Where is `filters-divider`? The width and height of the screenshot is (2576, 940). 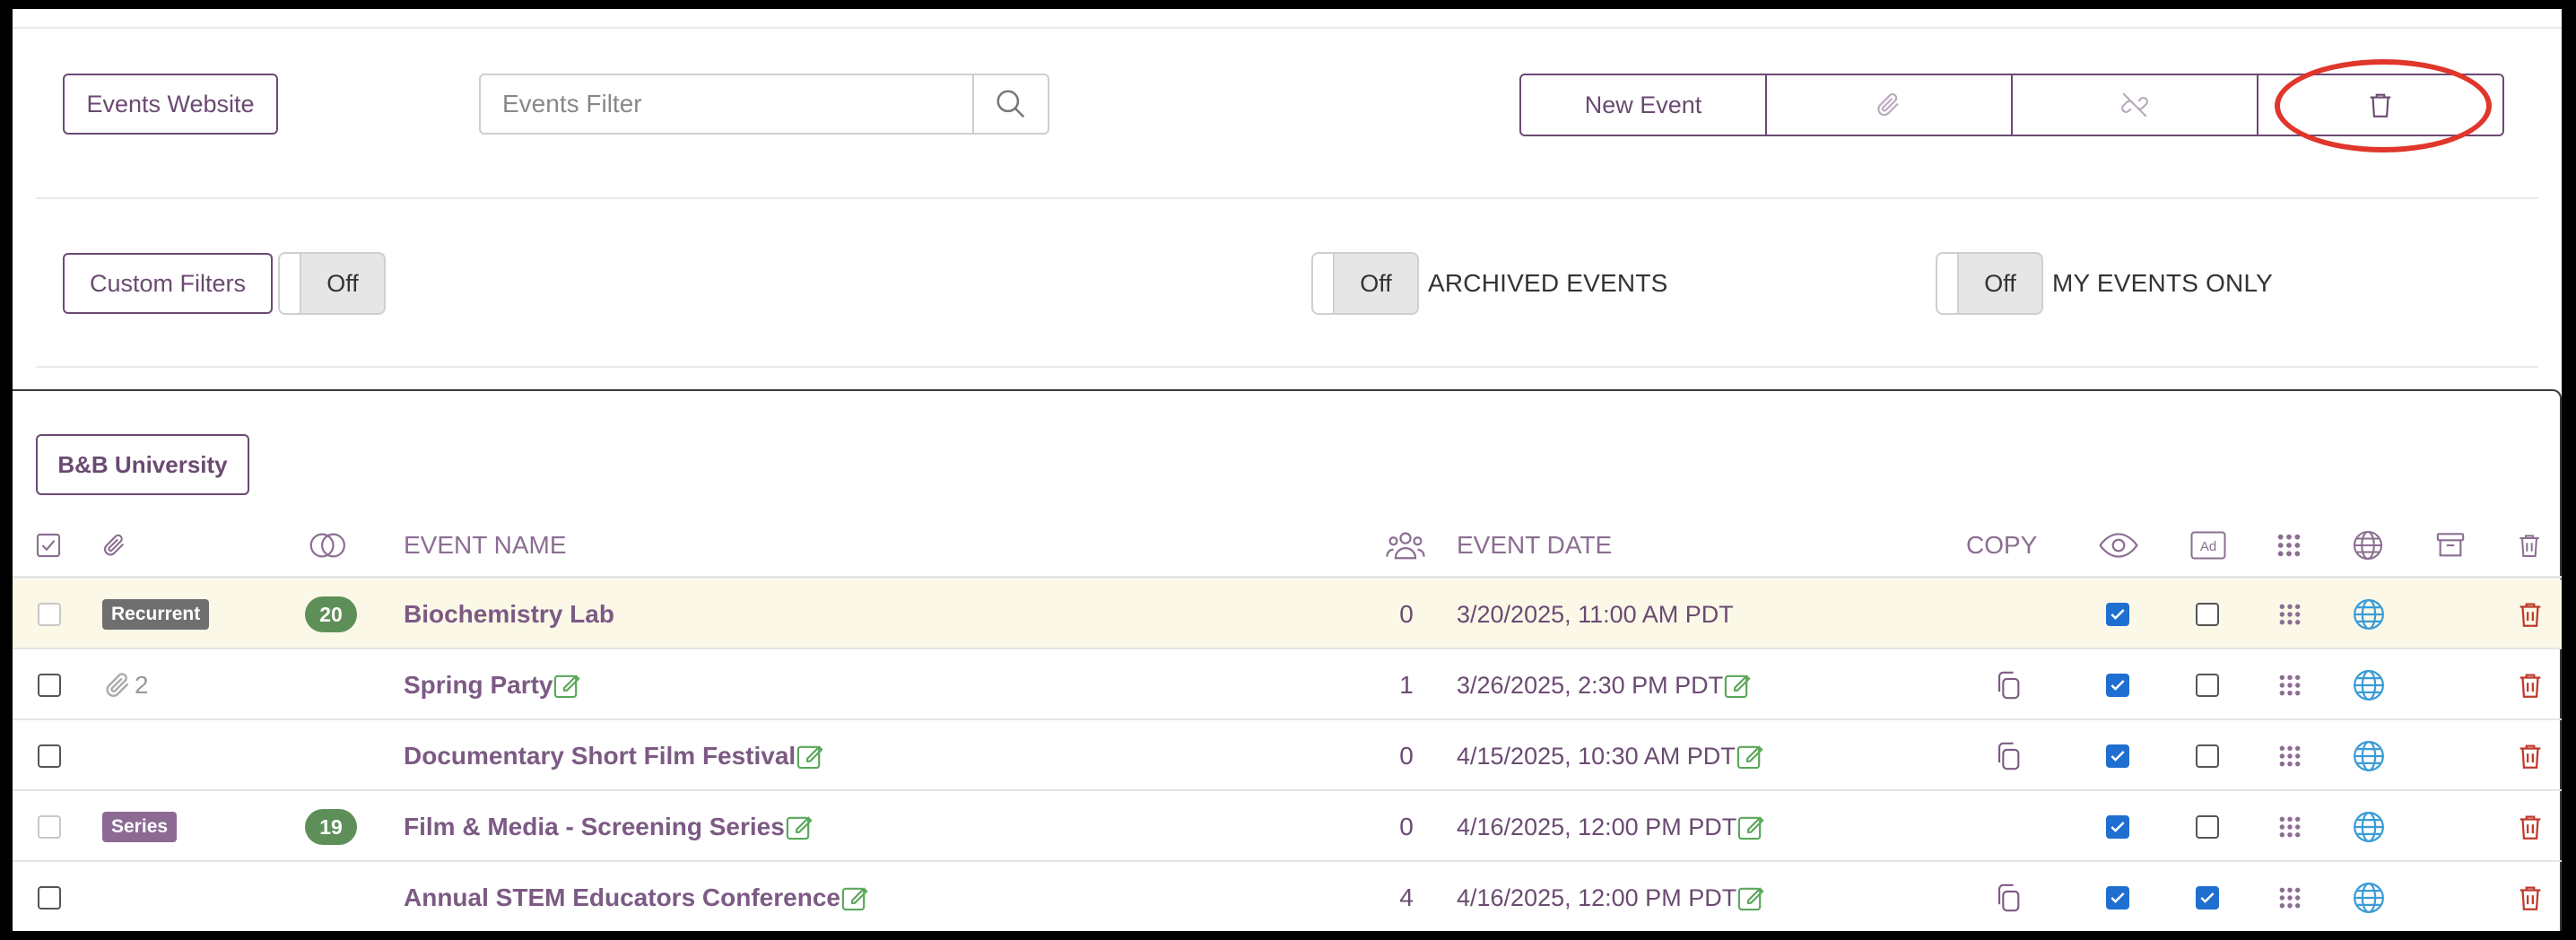
filters-divider is located at coordinates (1287, 367).